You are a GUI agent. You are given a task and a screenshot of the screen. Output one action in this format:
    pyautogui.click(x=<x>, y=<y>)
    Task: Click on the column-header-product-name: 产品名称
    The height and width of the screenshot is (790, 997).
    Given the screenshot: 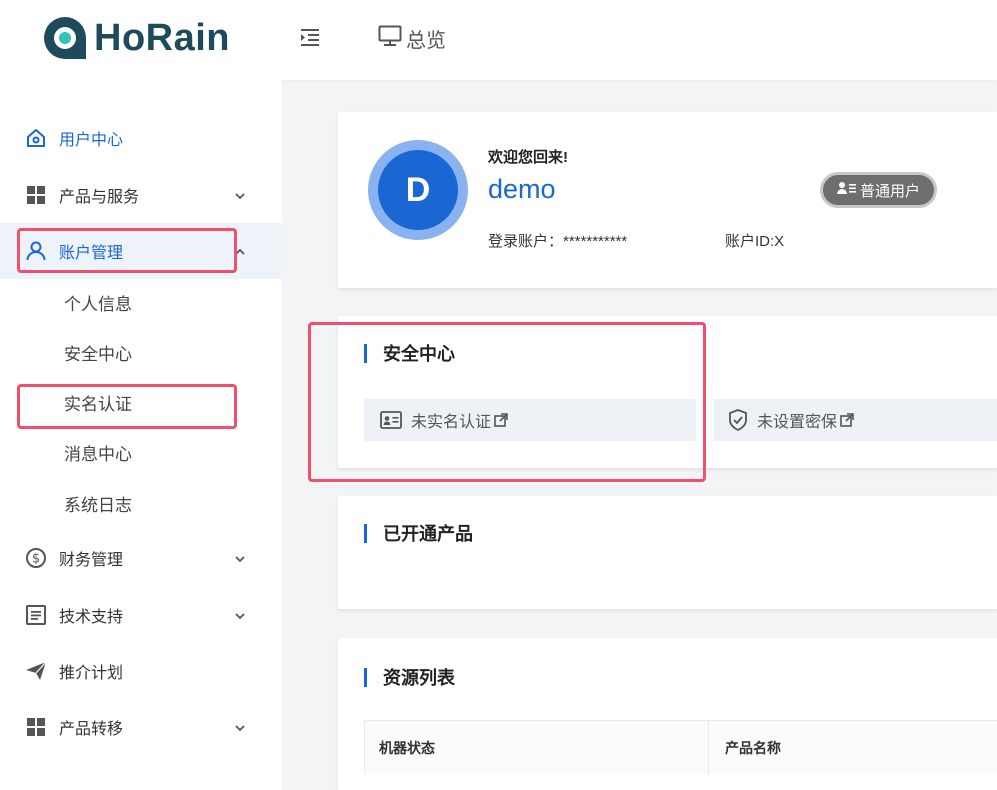 What is the action you would take?
    pyautogui.click(x=753, y=748)
    